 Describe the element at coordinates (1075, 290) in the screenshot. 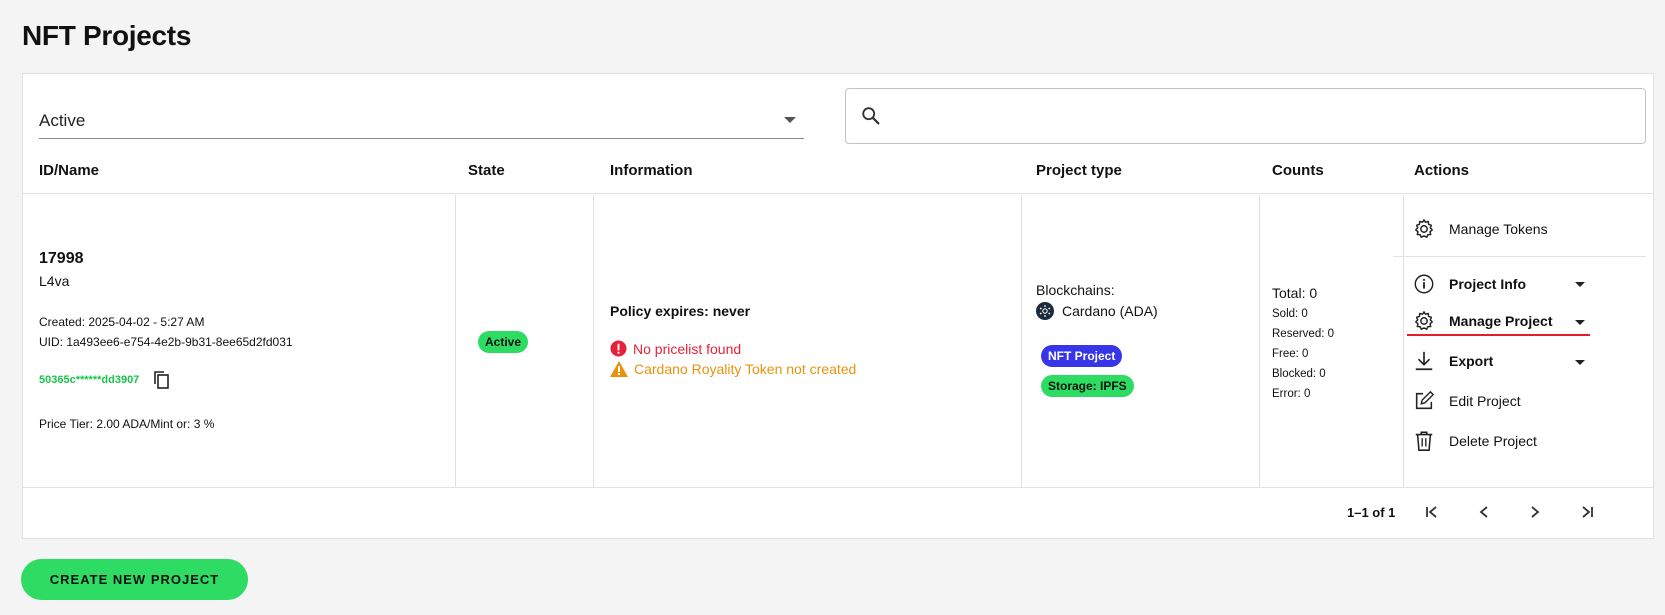

I see `blockchains-label: Blockchains:` at that location.